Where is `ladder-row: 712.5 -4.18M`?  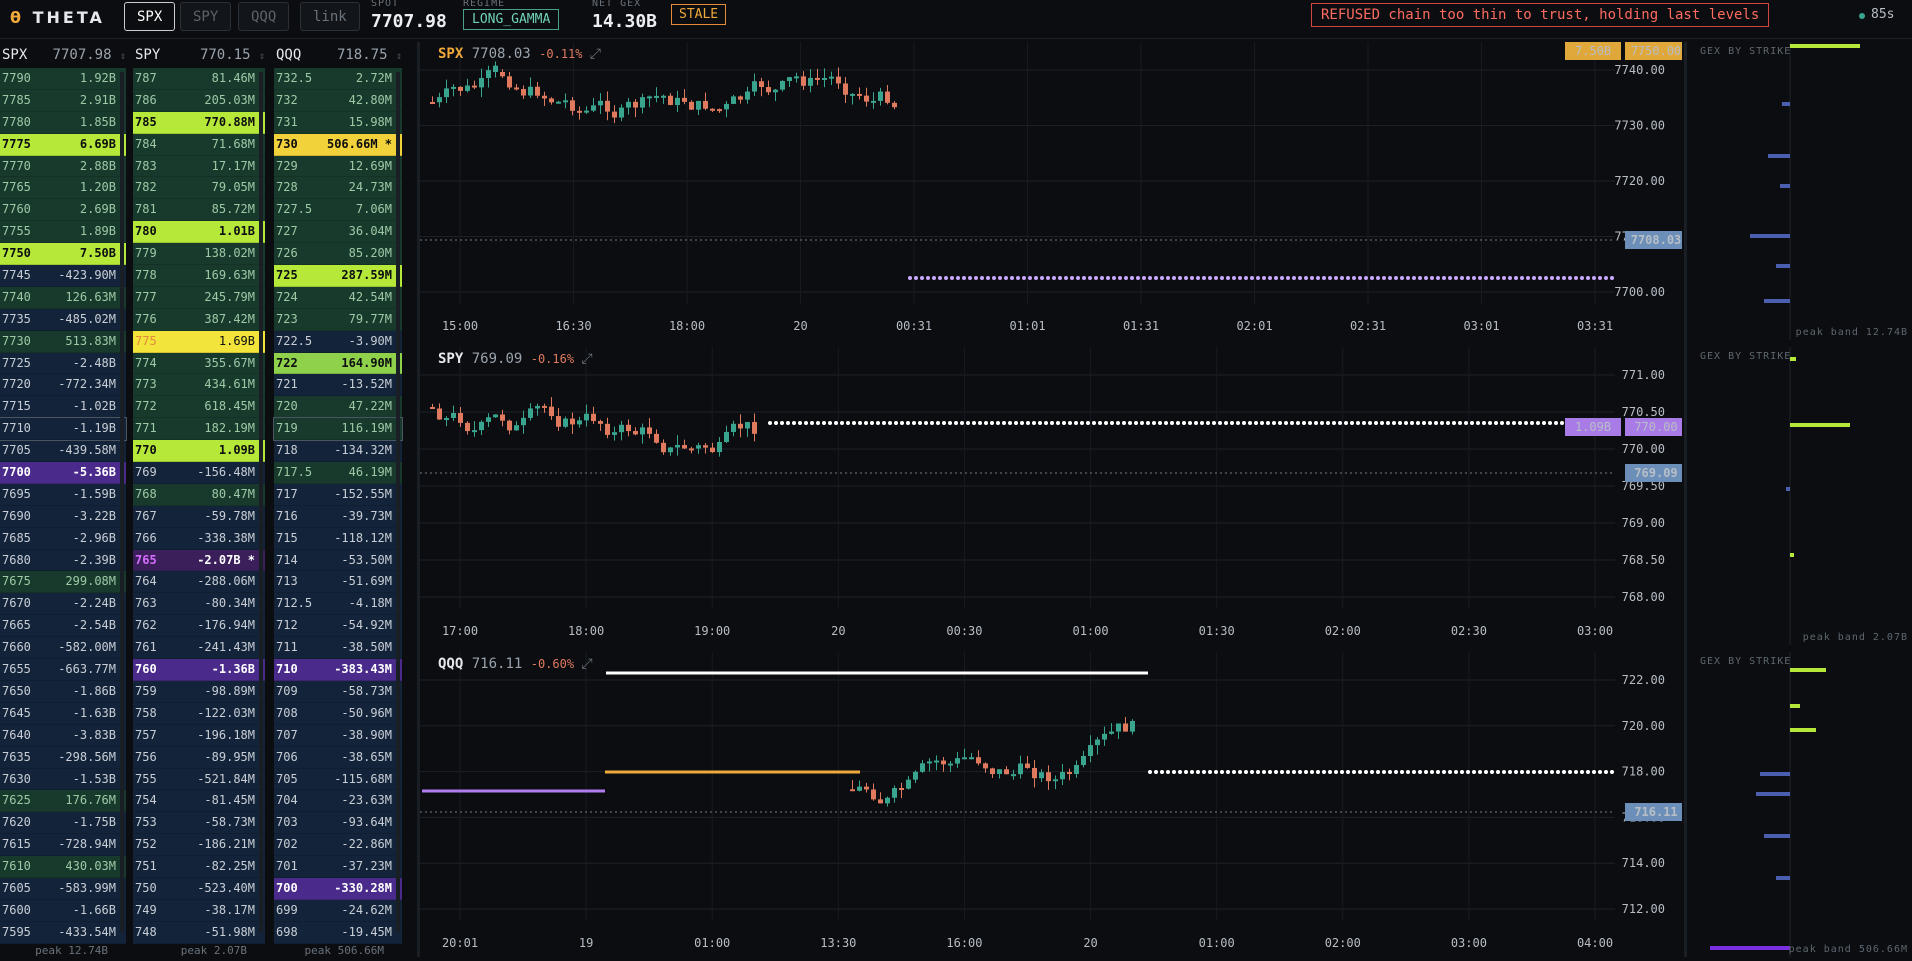 ladder-row: 712.5 -4.18M is located at coordinates (338, 604).